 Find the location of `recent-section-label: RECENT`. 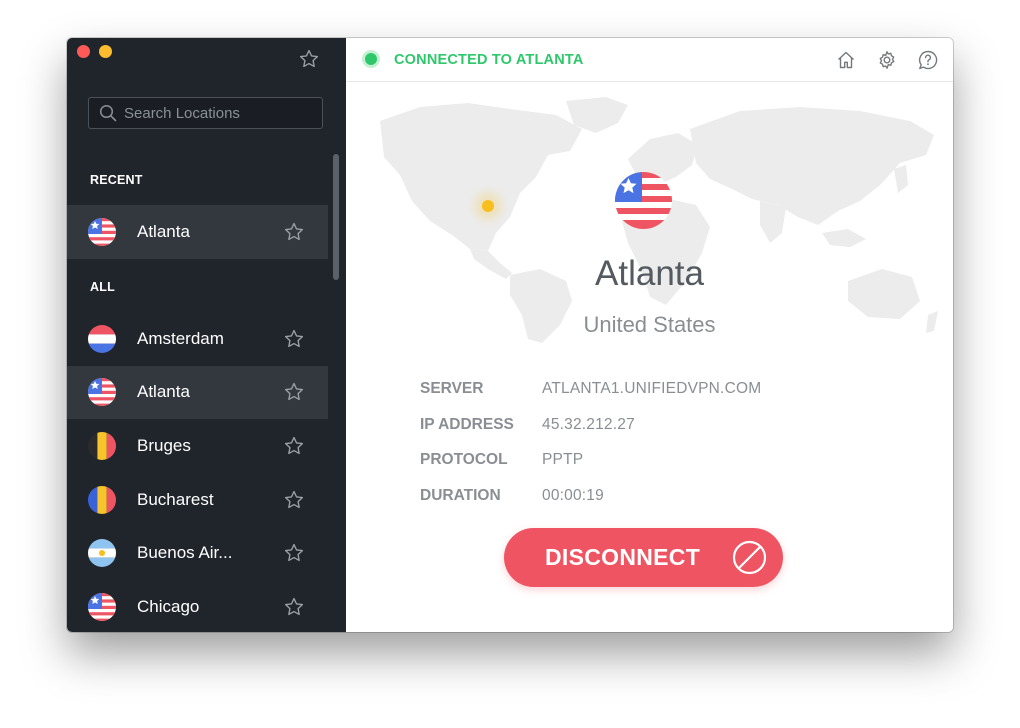

recent-section-label: RECENT is located at coordinates (116, 180).